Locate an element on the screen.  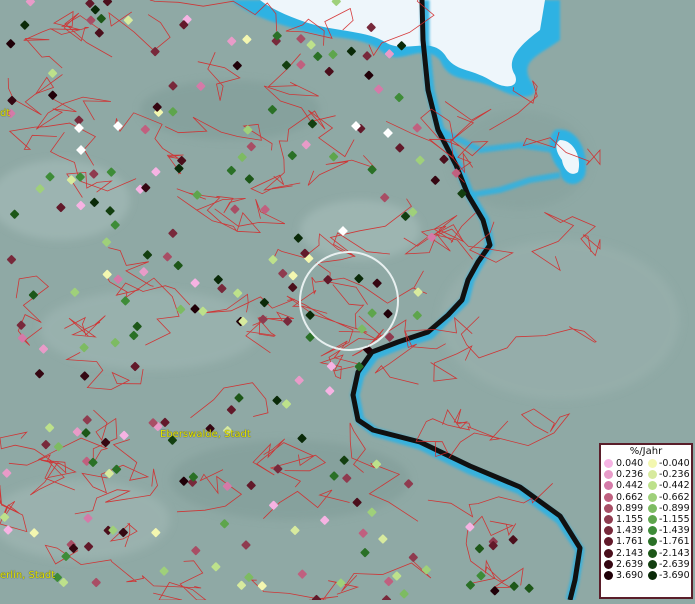
legend-row: 0.899 -0.899 is located at coordinates (646, 508).